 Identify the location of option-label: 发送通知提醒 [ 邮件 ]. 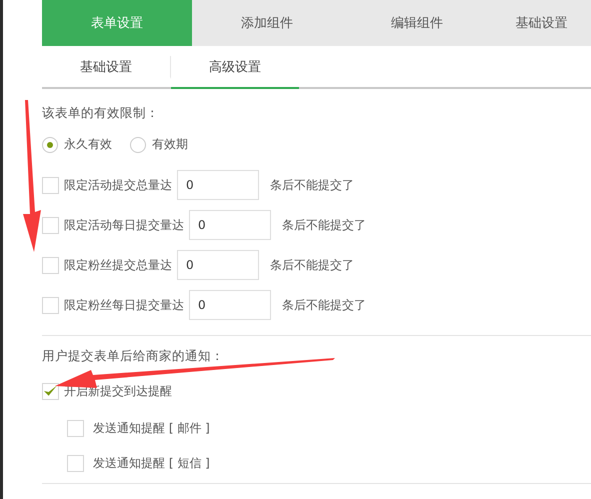
(151, 428).